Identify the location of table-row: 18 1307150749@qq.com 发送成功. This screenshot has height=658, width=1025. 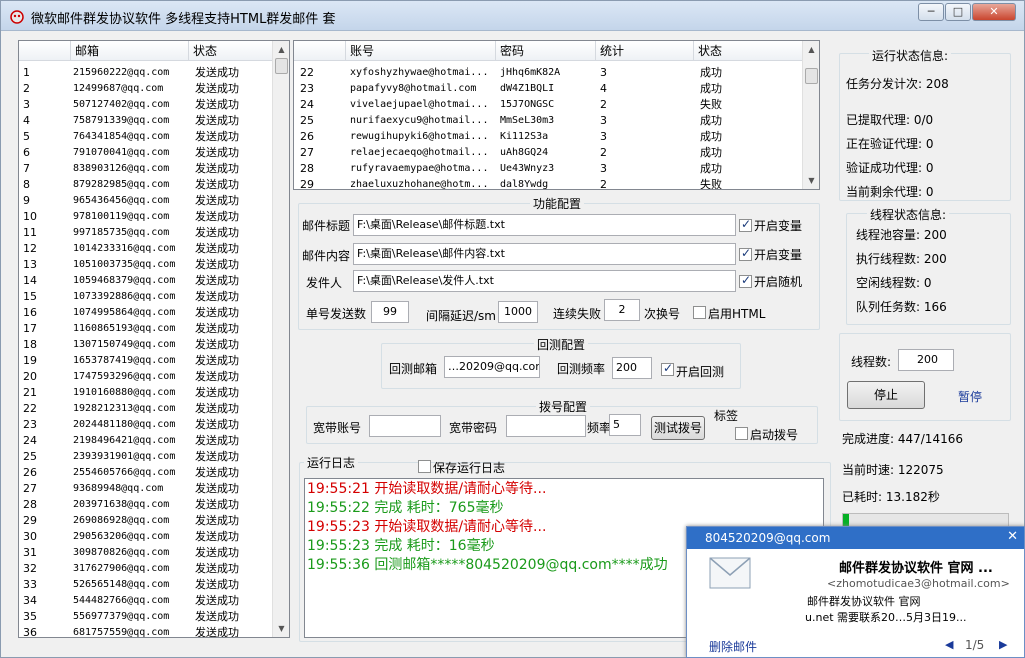
(146, 345).